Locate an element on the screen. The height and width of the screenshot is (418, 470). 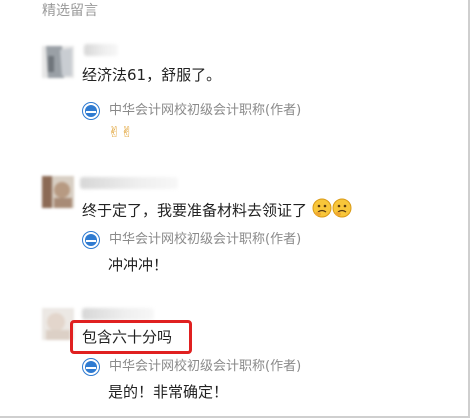
comment-text-content: 终于定了，我要准备材料去领证了 is located at coordinates (195, 210).